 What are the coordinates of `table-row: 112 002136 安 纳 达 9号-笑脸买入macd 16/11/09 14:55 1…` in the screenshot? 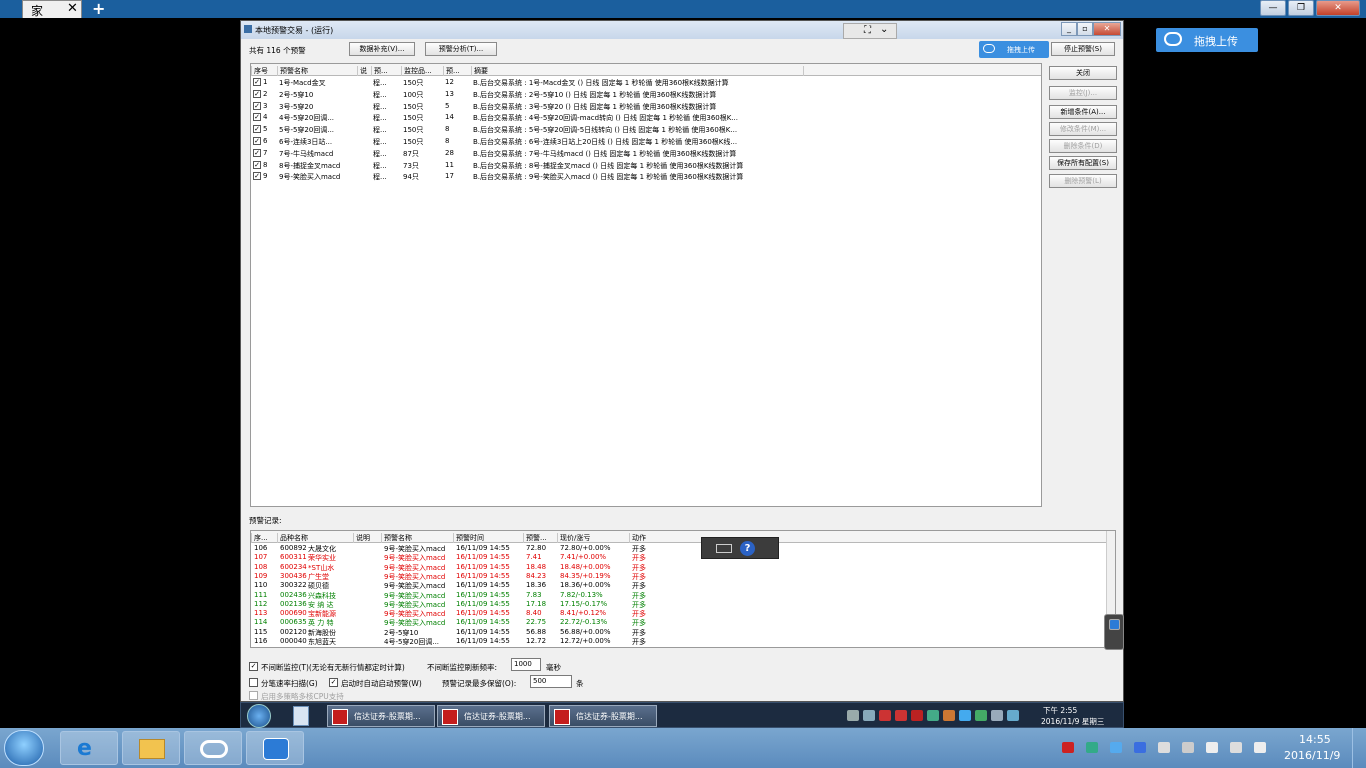 It's located at (683, 604).